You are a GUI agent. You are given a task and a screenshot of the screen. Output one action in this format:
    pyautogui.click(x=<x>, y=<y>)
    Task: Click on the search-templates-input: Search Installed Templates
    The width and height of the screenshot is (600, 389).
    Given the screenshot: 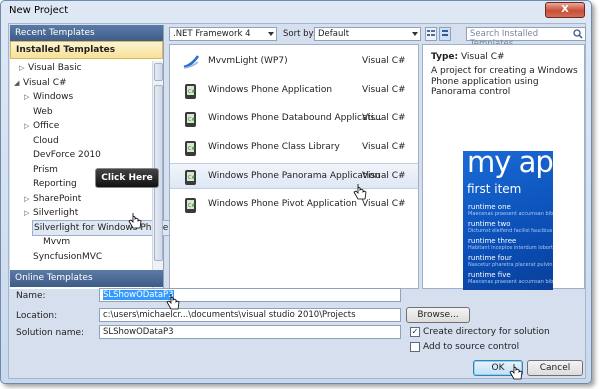 What is the action you would take?
    pyautogui.click(x=526, y=38)
    